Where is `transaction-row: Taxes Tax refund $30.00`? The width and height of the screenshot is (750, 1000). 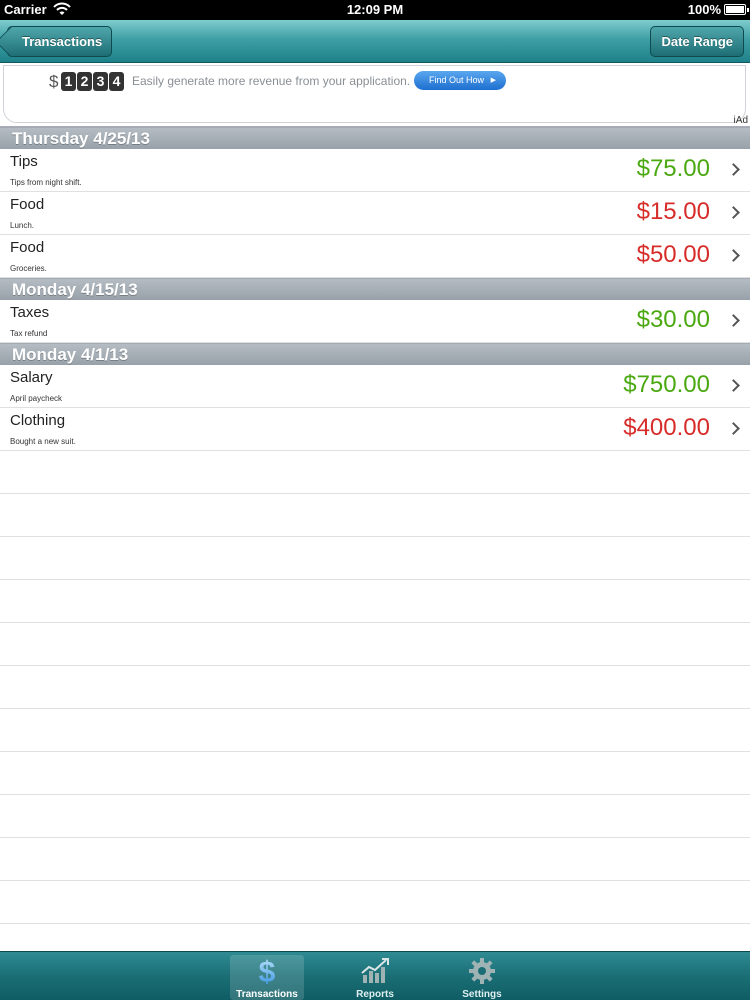
transaction-row: Taxes Tax refund $30.00 is located at coordinates (375, 321).